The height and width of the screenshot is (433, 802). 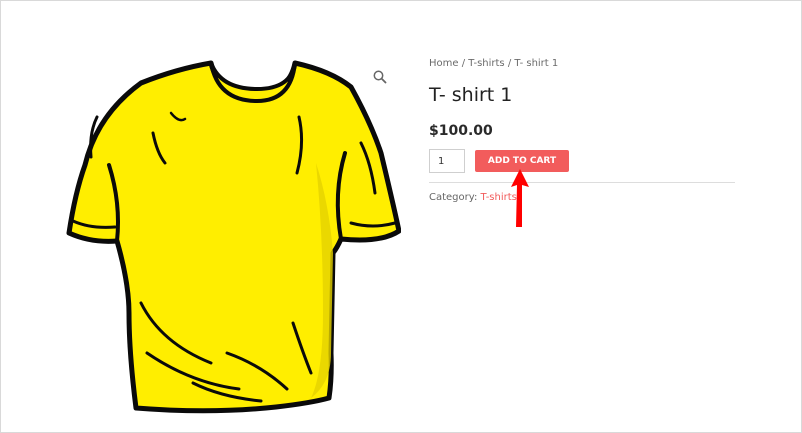 I want to click on product-meta: Category: T-shirts, so click(x=582, y=198).